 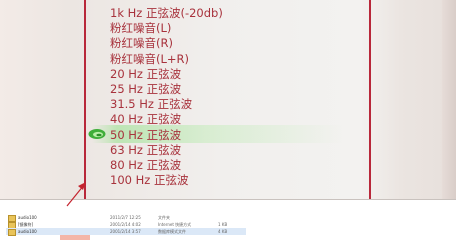 What do you see at coordinates (175, 224) in the screenshot?
I see `file-type: Internet 快捷方式` at bounding box center [175, 224].